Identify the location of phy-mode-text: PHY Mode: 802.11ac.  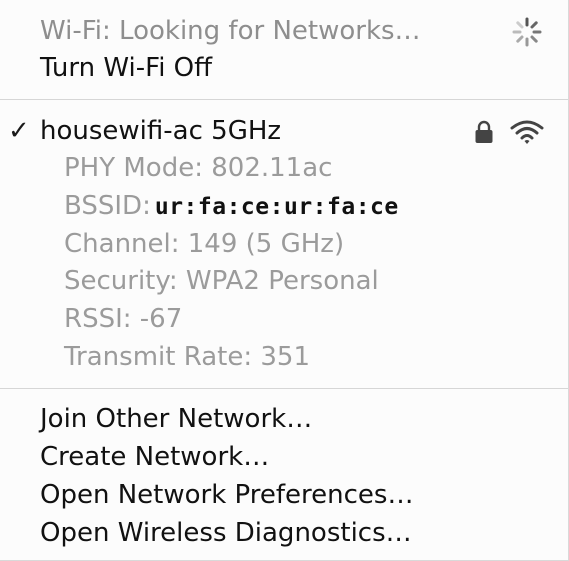
(198, 168).